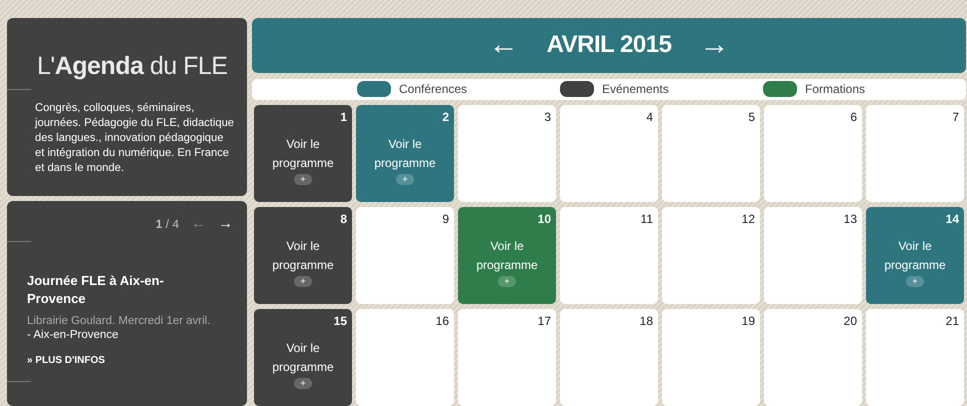  I want to click on day-number: 8, so click(343, 219).